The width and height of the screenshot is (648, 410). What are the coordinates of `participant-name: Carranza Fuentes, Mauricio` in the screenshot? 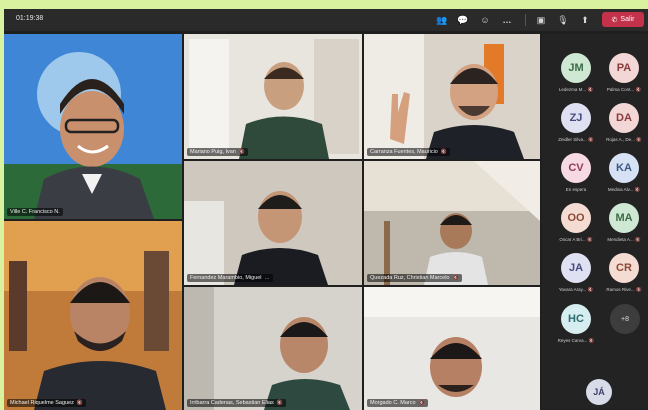 It's located at (404, 152).